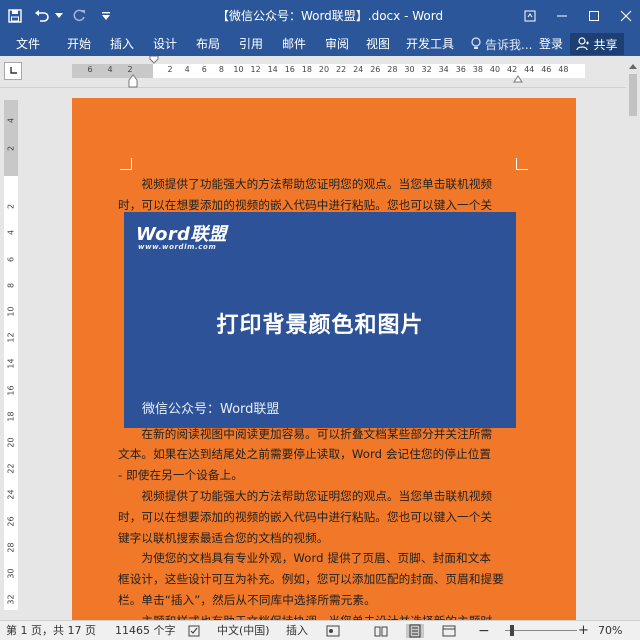 This screenshot has width=640, height=640. Describe the element at coordinates (551, 44) in the screenshot. I see `login-link: 登录` at that location.